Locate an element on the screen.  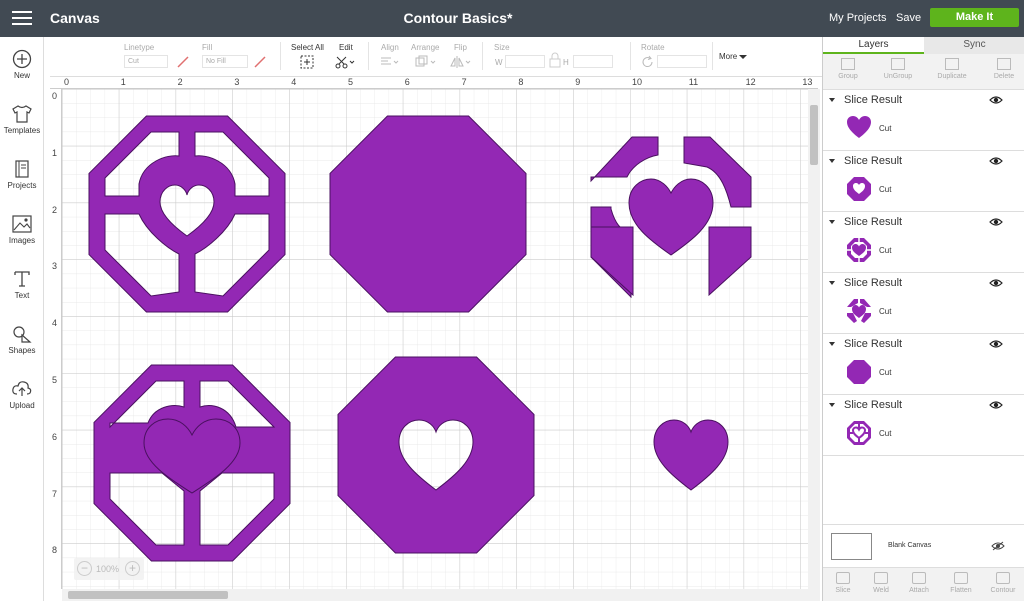
lock-icon is located at coordinates (555, 61).